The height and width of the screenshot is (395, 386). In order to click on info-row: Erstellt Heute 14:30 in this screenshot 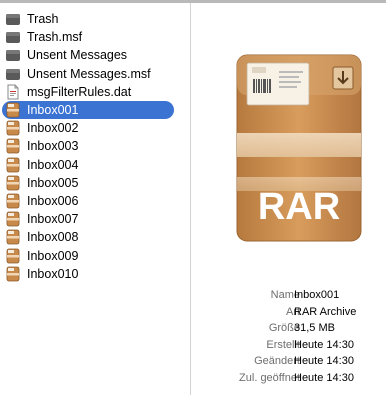, I will do `click(288, 347)`.